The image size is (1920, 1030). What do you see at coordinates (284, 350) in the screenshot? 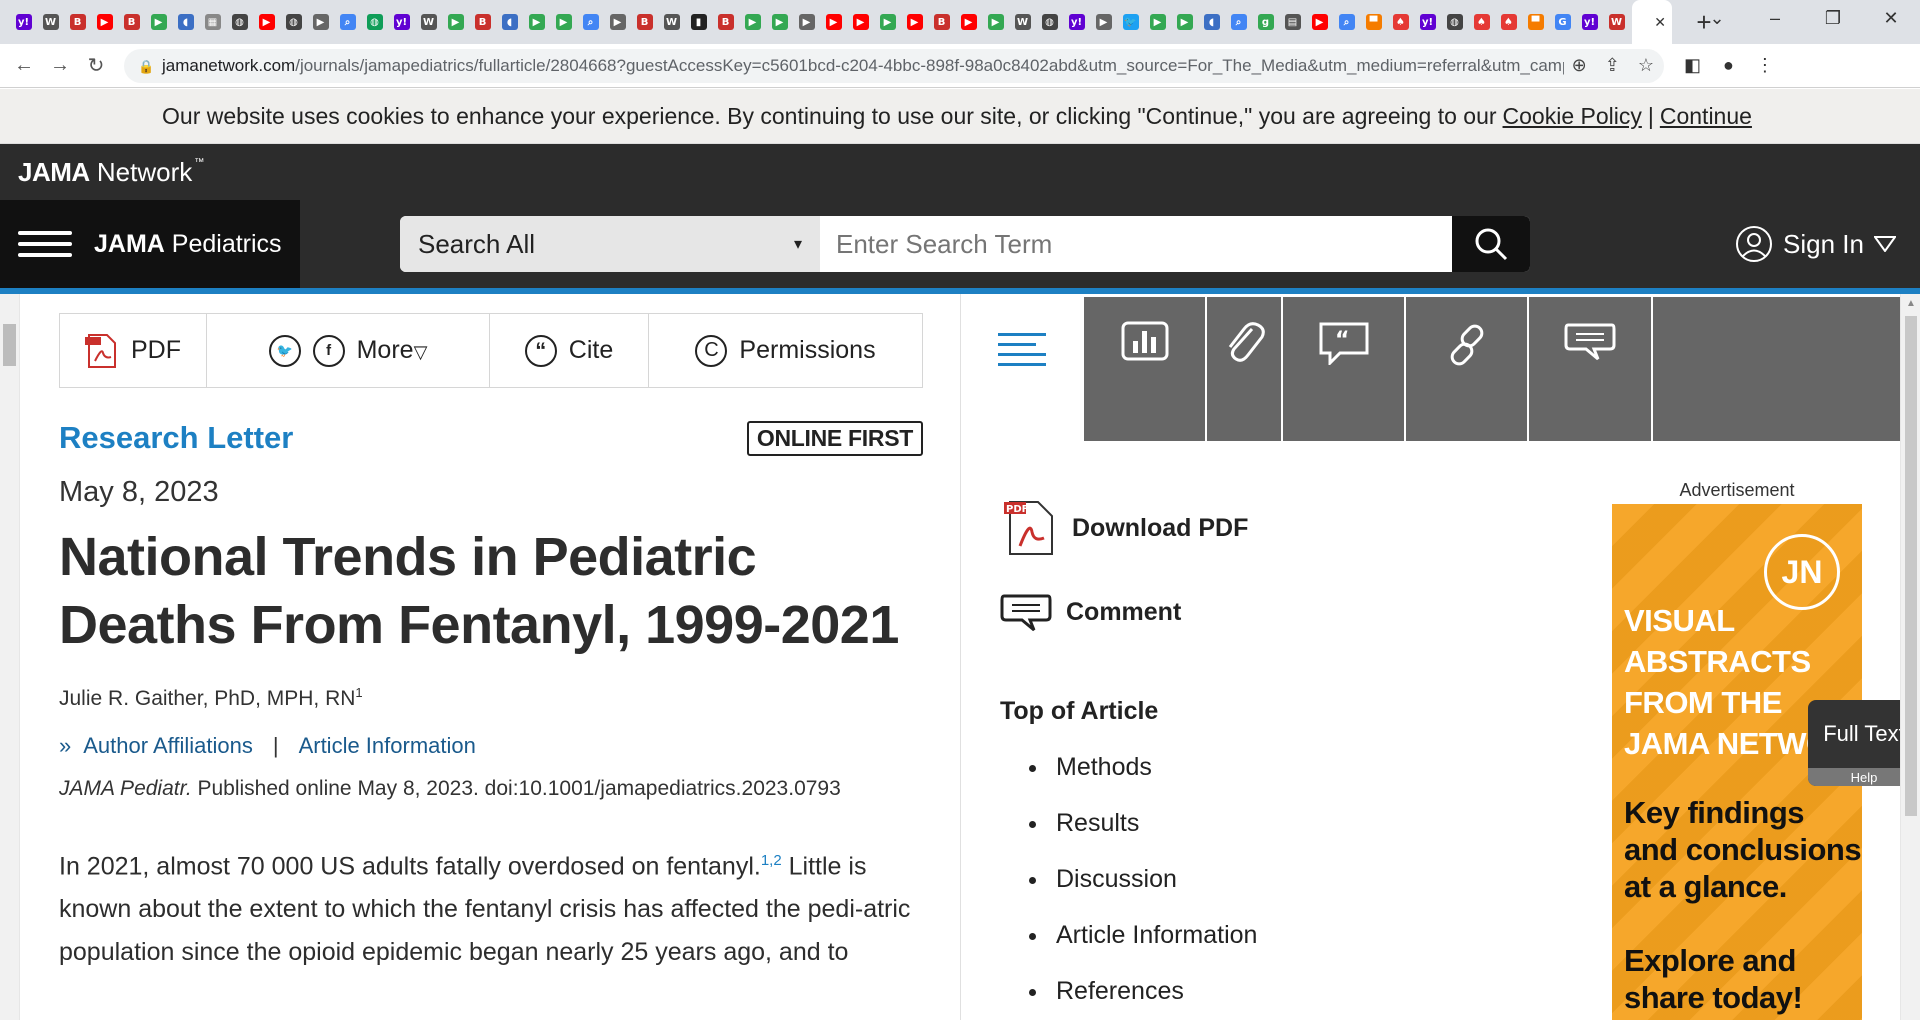
I see `twitter-icon: 🐦` at bounding box center [284, 350].